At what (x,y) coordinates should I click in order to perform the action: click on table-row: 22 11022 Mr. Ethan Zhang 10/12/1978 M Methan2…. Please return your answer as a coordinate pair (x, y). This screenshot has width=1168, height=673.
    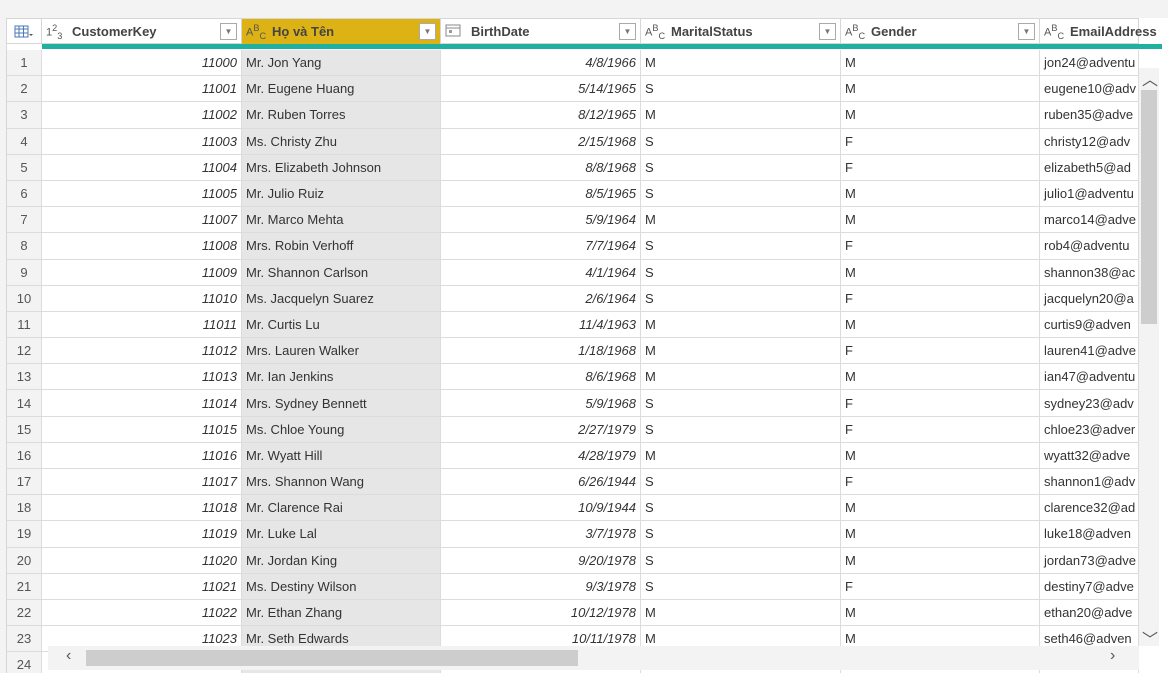
    Looking at the image, I should click on (573, 613).